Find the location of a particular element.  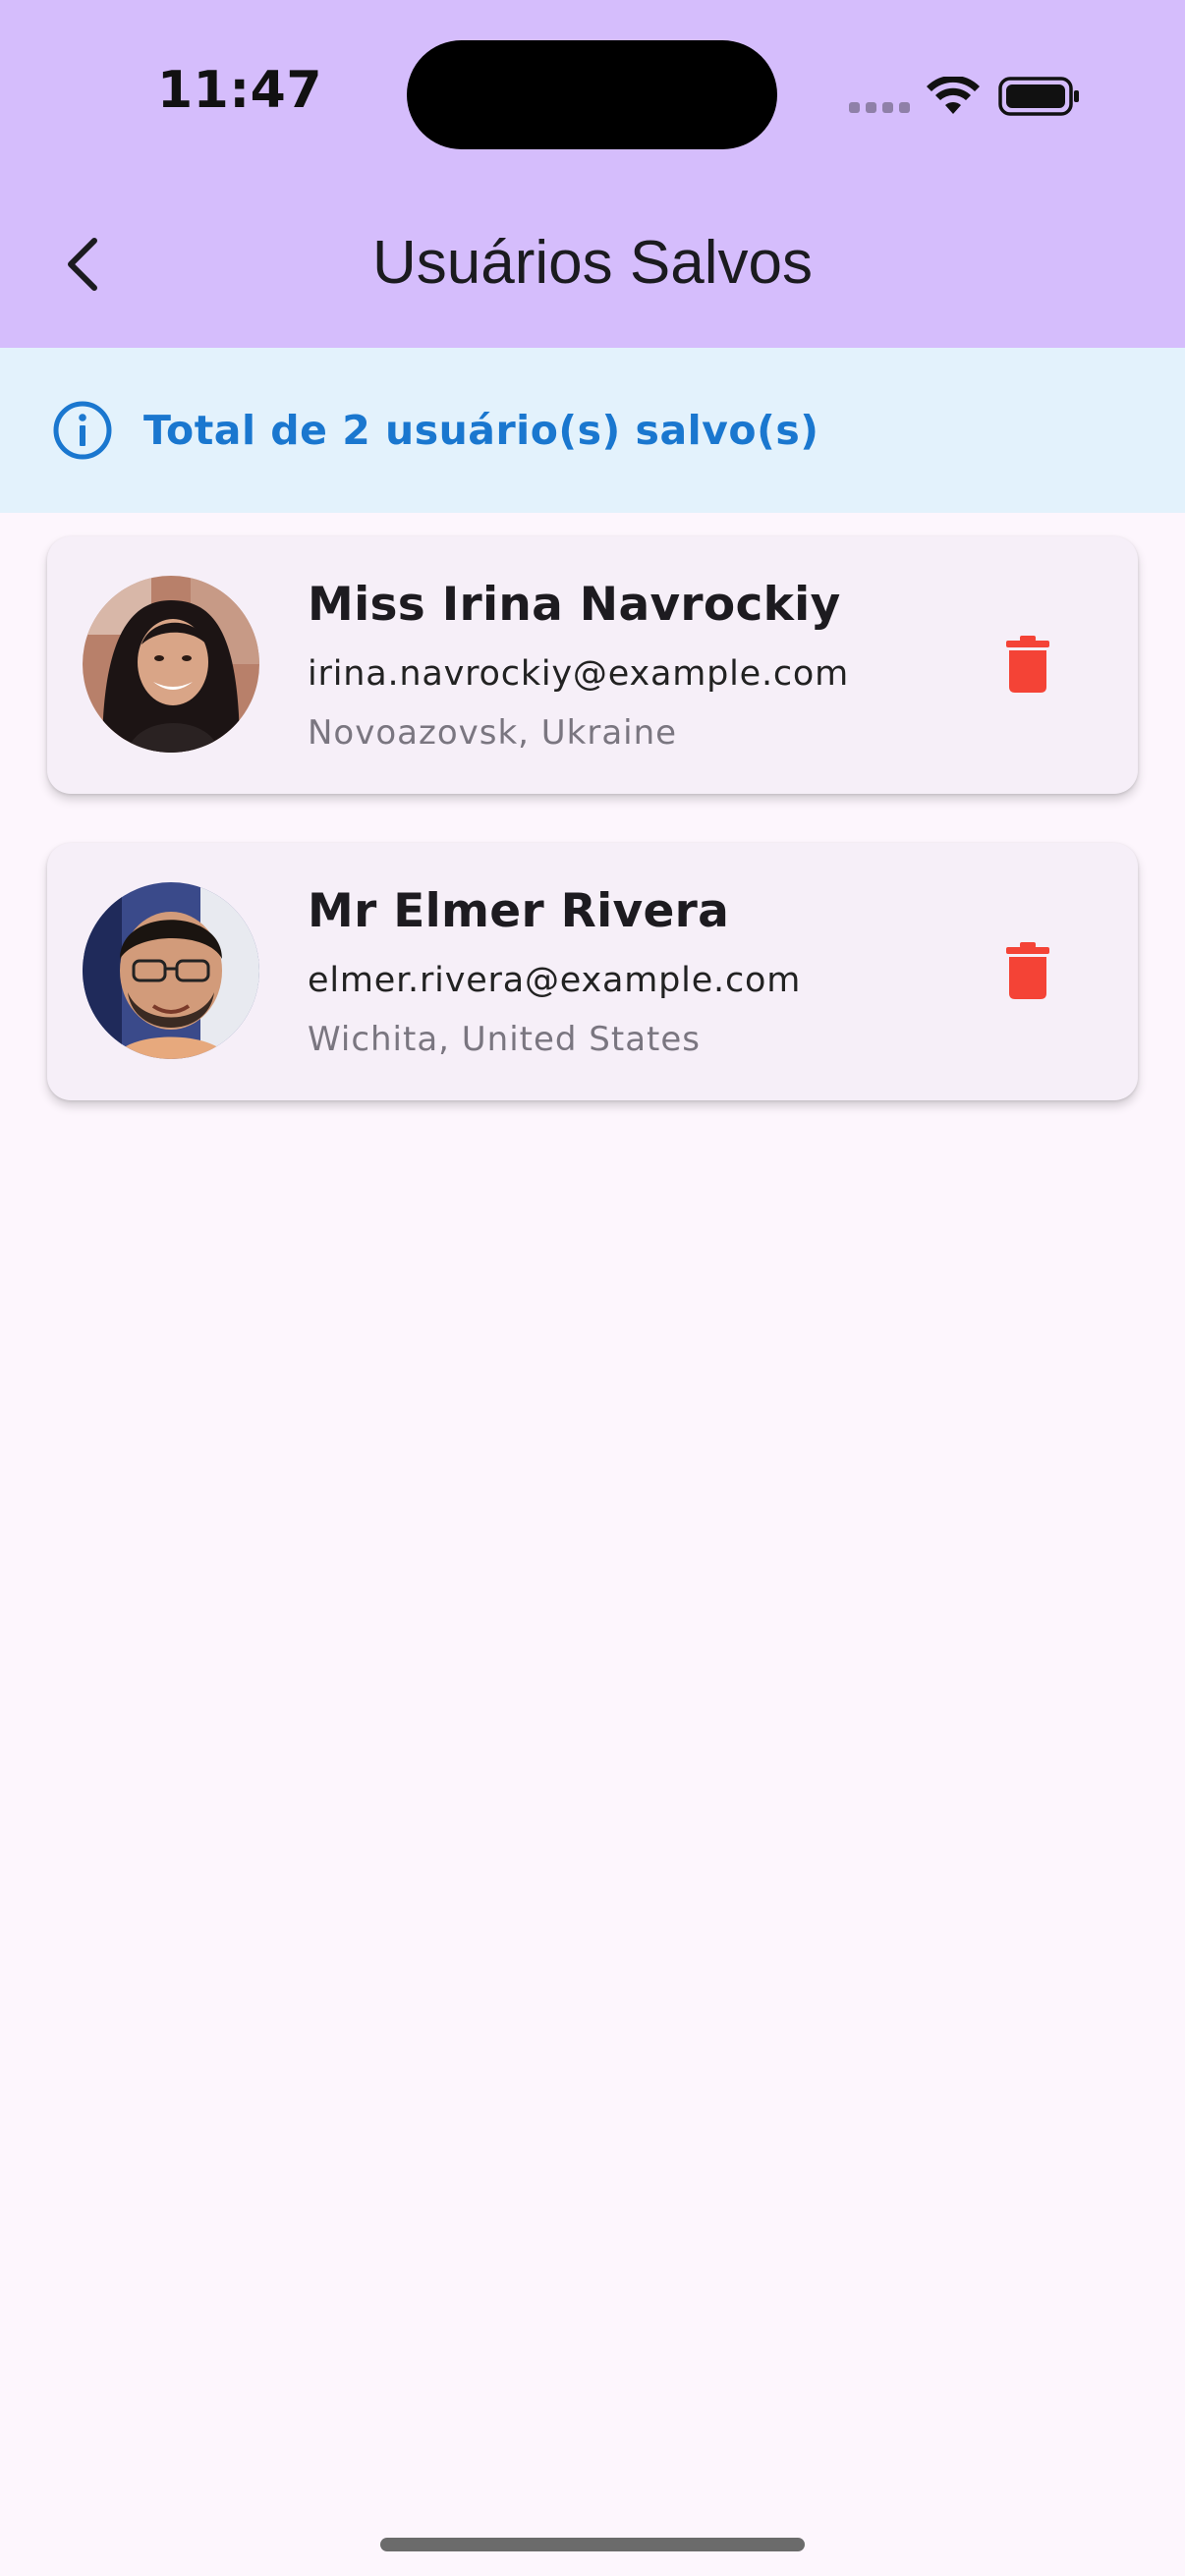

dynamic-island is located at coordinates (592, 94).